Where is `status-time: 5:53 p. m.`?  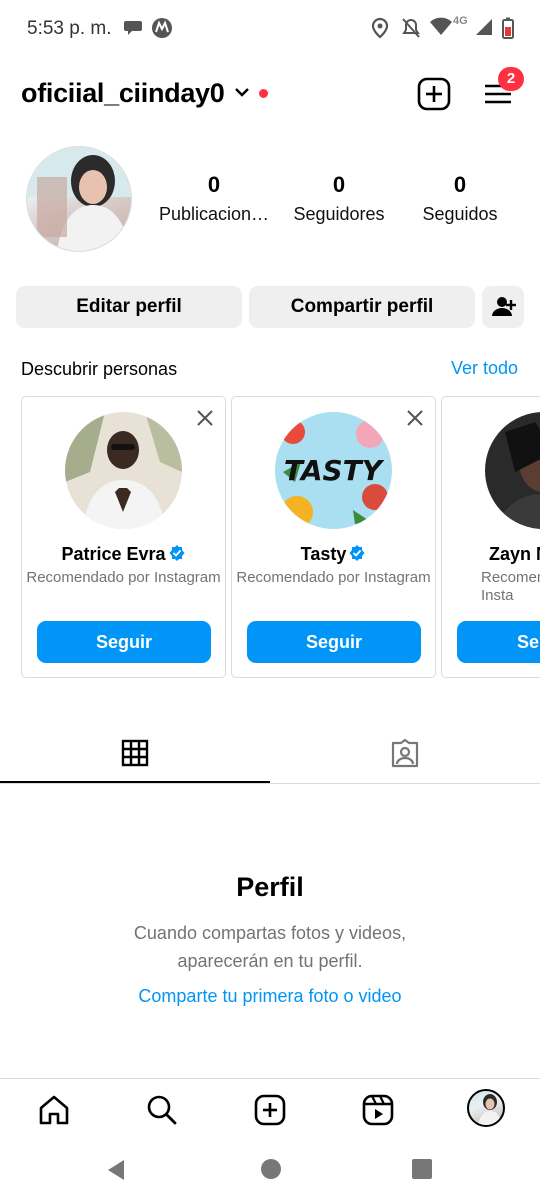
status-time: 5:53 p. m. is located at coordinates (69, 28).